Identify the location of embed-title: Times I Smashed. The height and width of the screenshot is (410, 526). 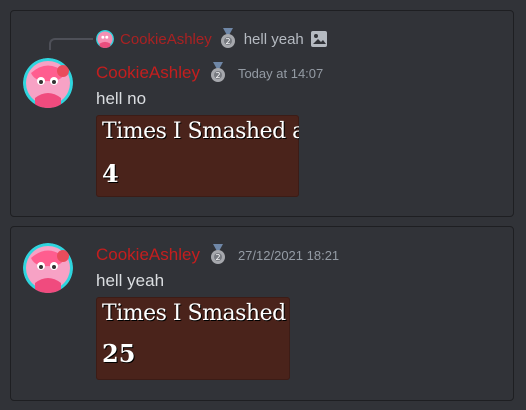
(194, 313).